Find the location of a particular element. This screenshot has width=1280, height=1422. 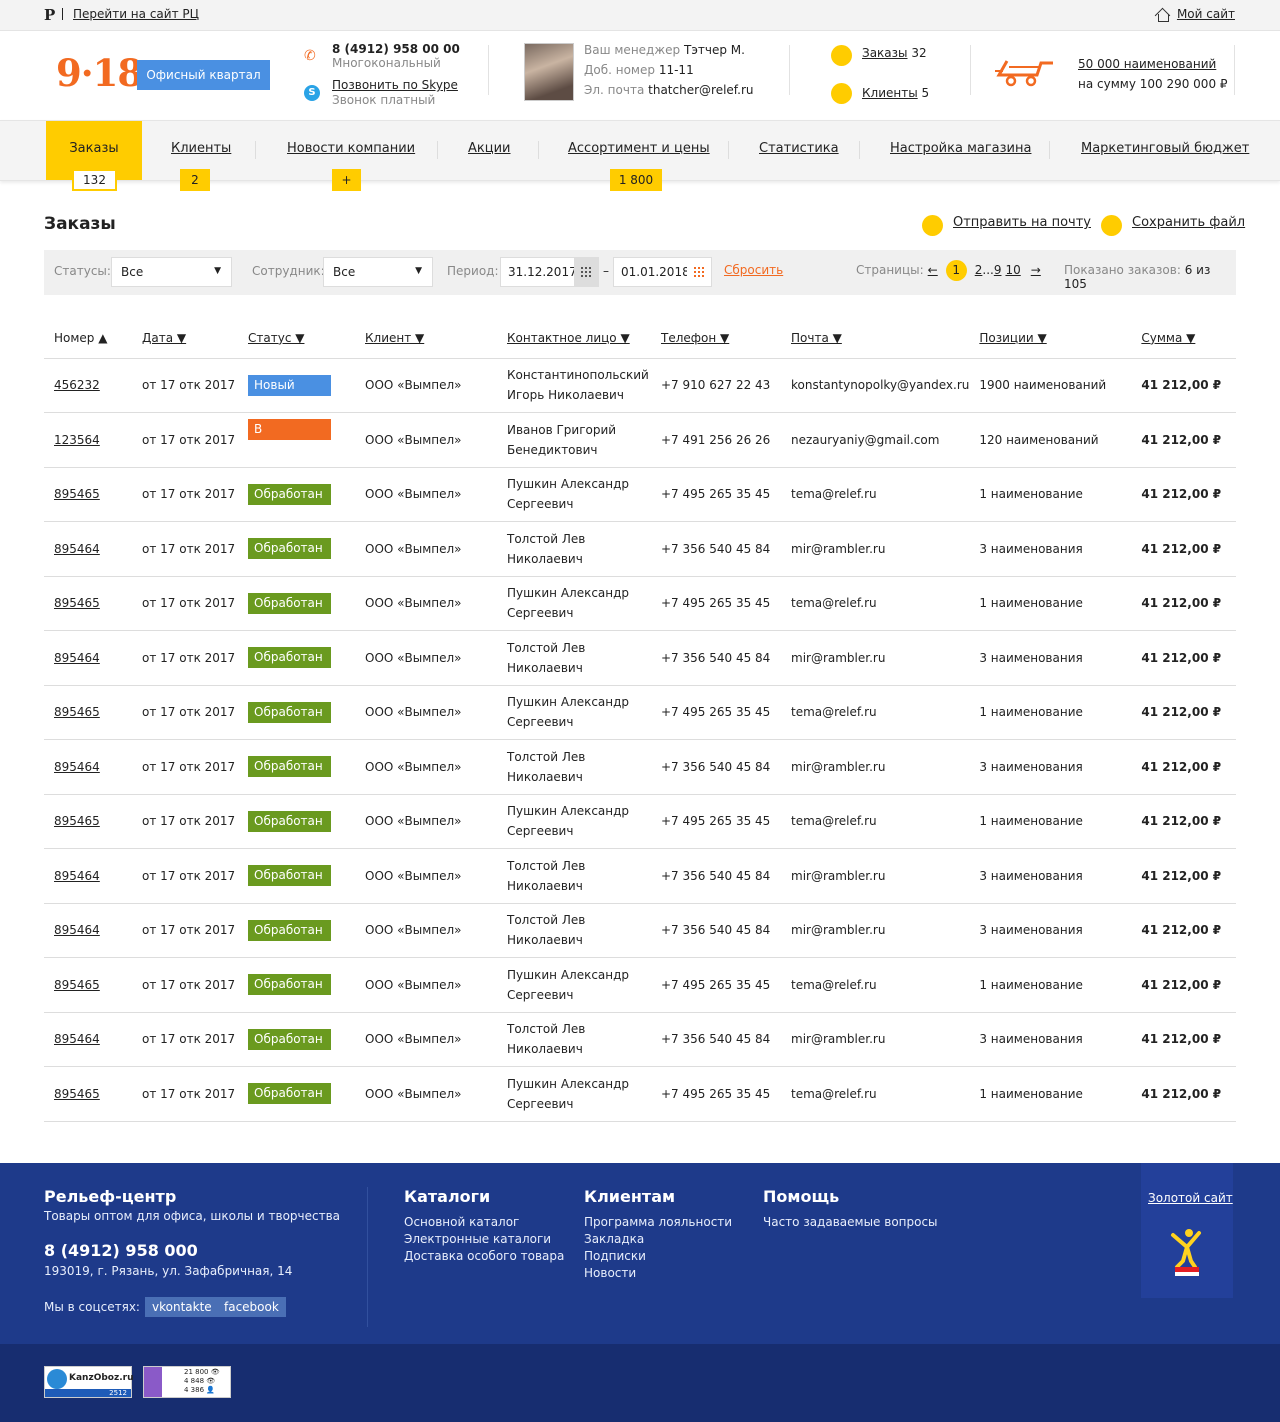

office-quarter-button: Офисный квартал is located at coordinates (203, 75).